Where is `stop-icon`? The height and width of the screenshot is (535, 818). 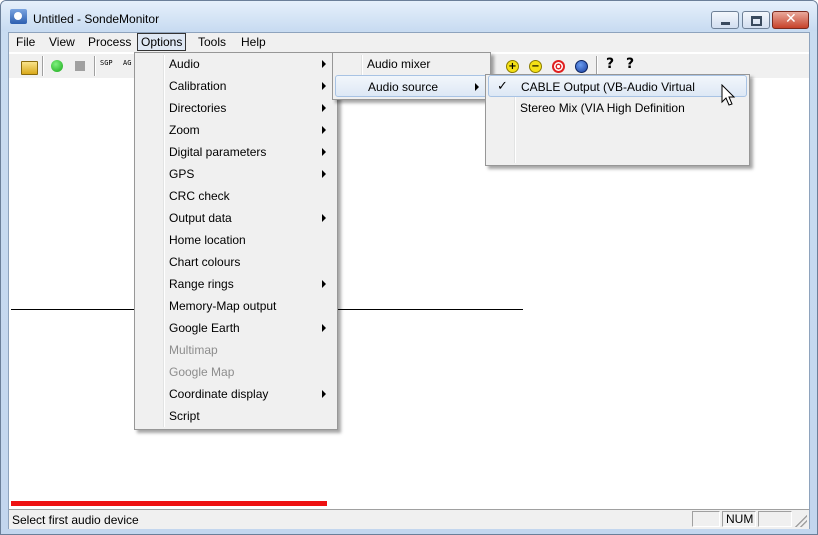 stop-icon is located at coordinates (80, 66).